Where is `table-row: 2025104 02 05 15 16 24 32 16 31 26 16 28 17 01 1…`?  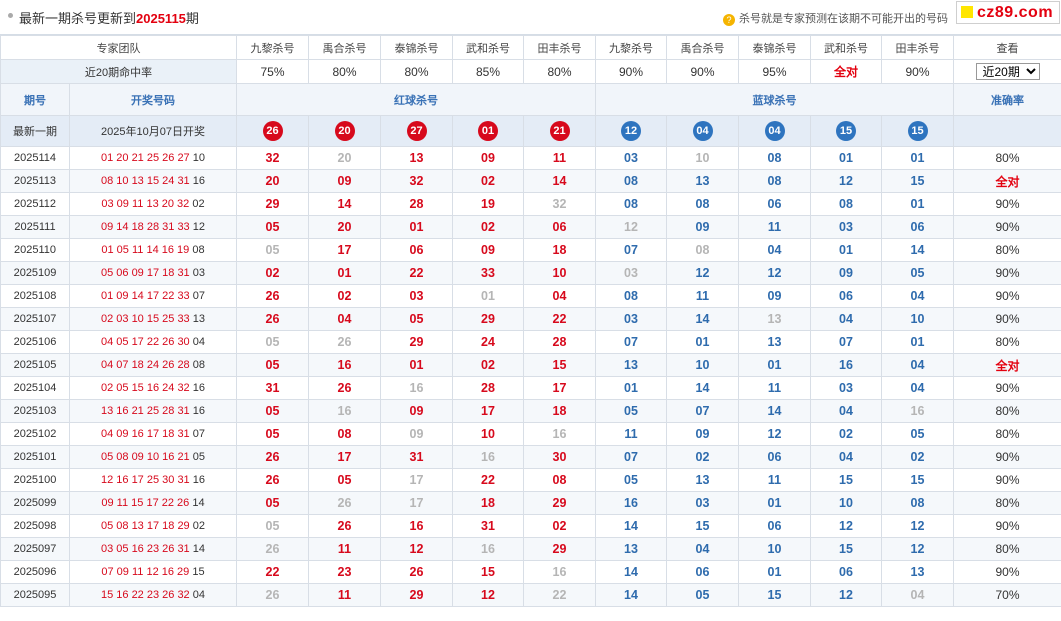
table-row: 2025104 02 05 15 16 24 32 16 31 26 16 28 17 01 1… is located at coordinates (530, 388).